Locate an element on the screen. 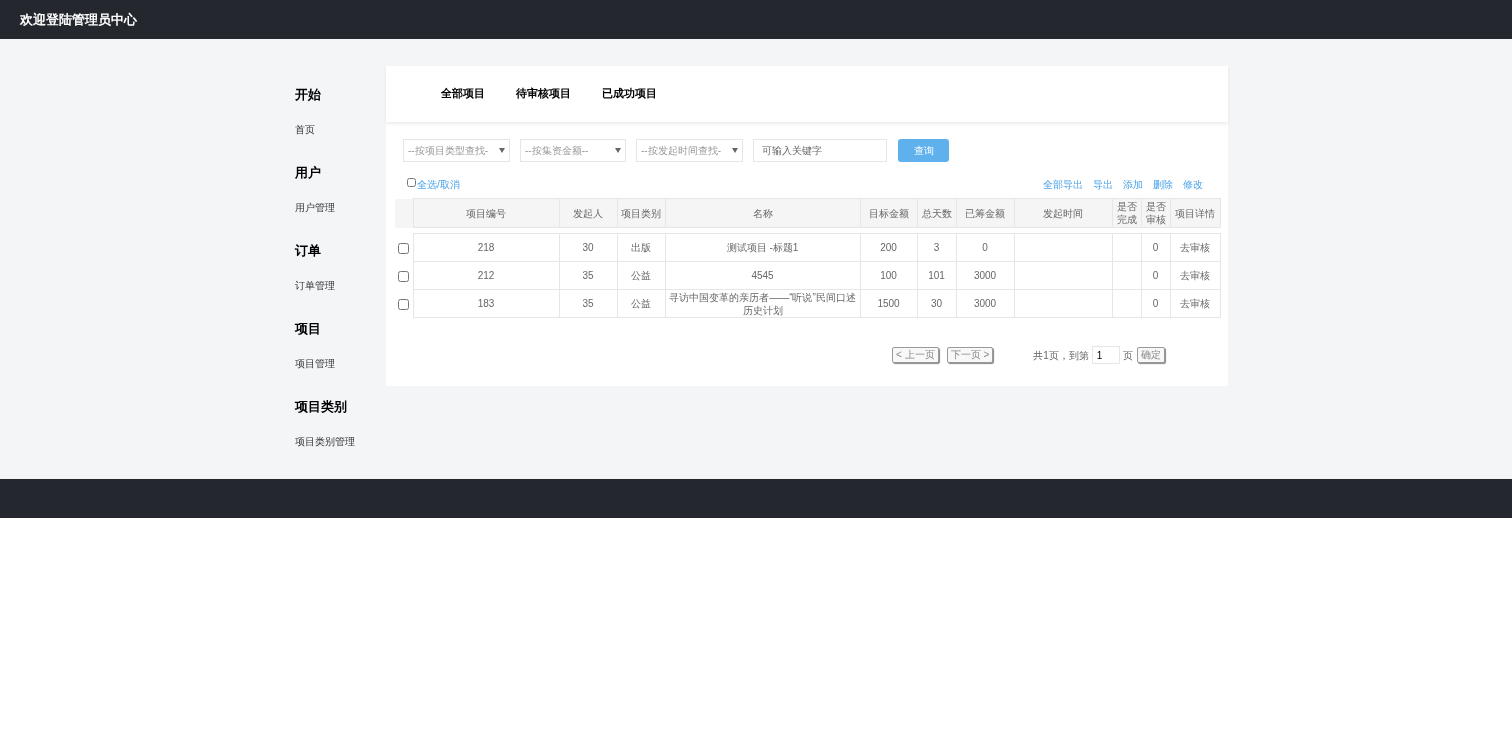  sidebar-heading: 订单 is located at coordinates (308, 251).